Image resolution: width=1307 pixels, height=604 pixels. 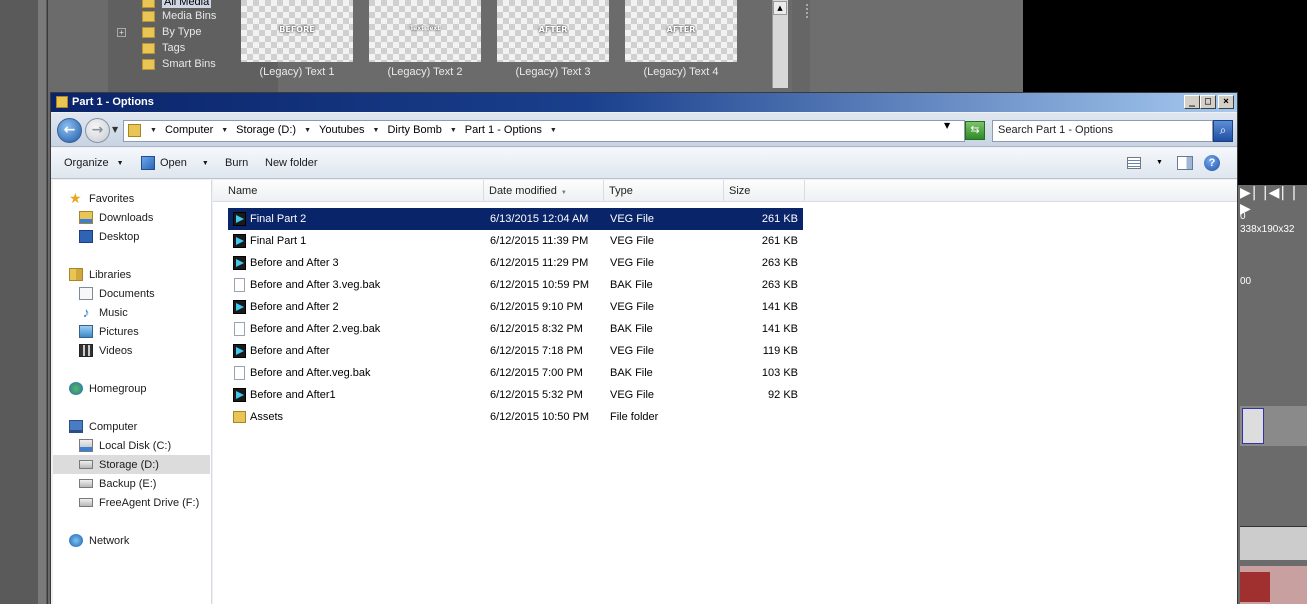 What do you see at coordinates (975, 130) in the screenshot?
I see `refresh-button: ⇆` at bounding box center [975, 130].